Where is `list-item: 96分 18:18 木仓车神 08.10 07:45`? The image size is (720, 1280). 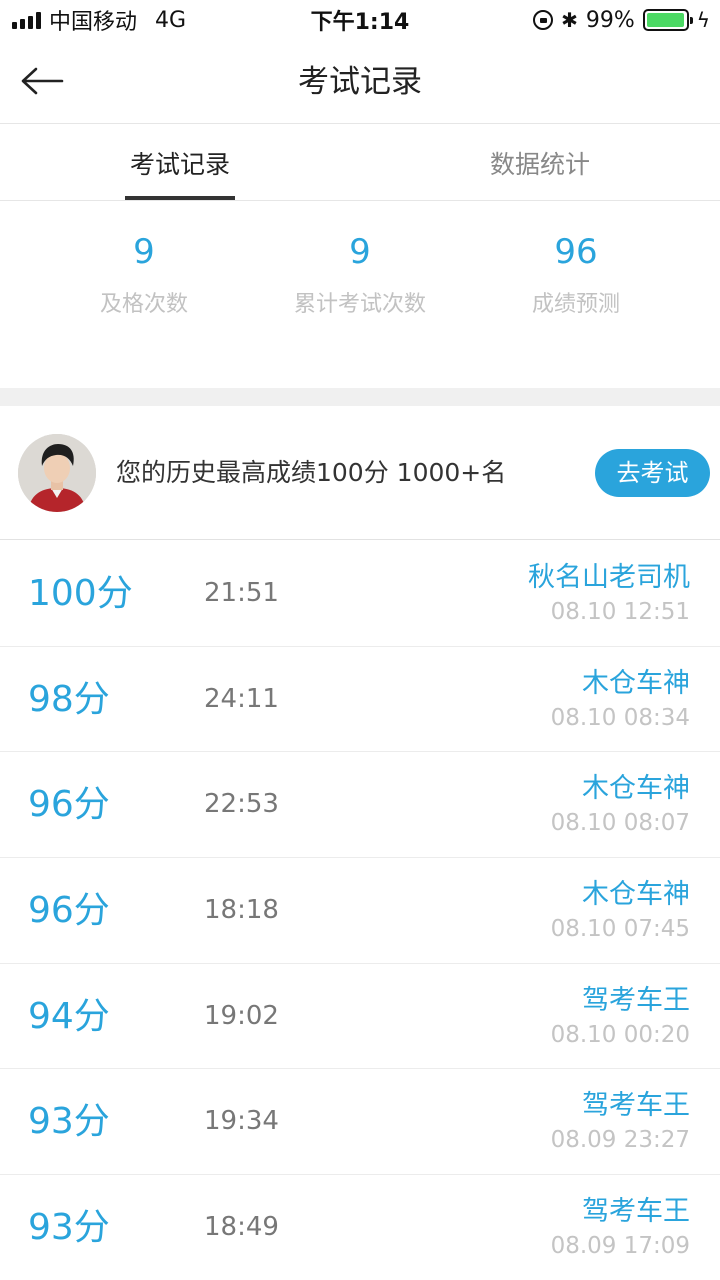 list-item: 96分 18:18 木仓车神 08.10 07:45 is located at coordinates (360, 911).